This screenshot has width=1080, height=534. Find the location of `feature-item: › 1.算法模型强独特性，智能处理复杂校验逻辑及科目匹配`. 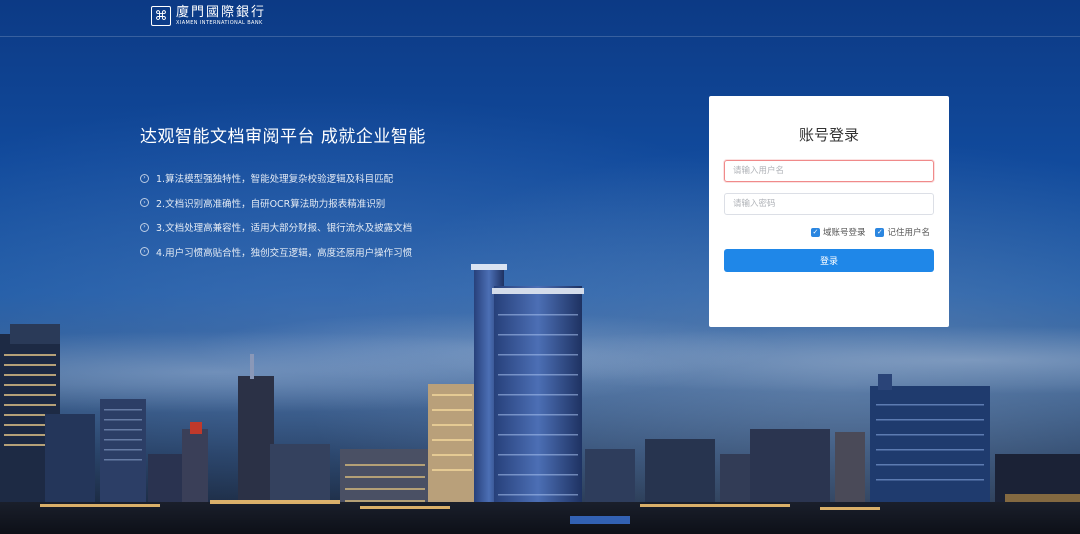

feature-item: › 1.算法模型强独特性，智能处理复杂校验逻辑及科目匹配 is located at coordinates (276, 178).